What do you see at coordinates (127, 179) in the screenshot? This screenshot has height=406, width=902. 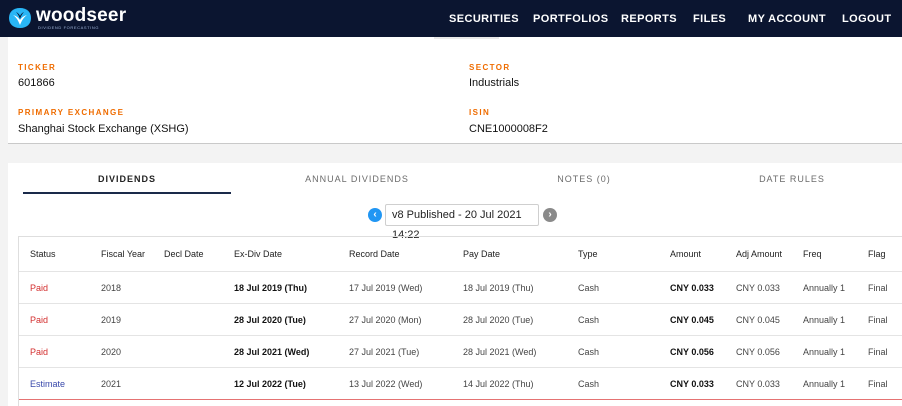 I see `tab-dividends: DIVIDENDS` at bounding box center [127, 179].